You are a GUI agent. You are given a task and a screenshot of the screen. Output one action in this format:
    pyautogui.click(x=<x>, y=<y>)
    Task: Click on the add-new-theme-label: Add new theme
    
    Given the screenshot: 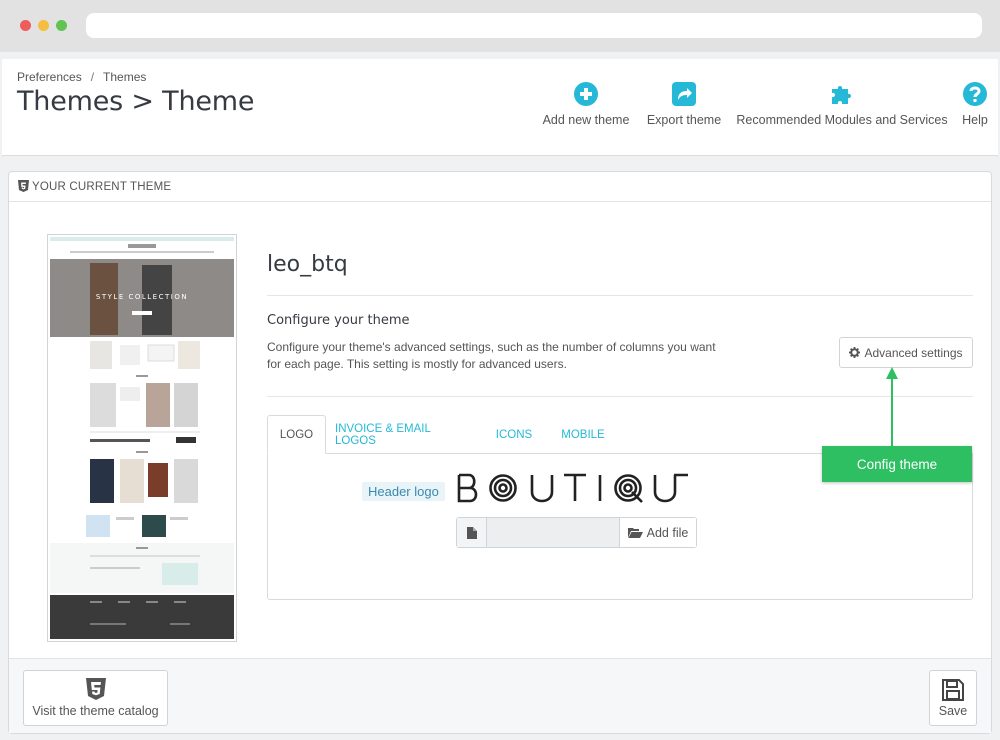 What is the action you would take?
    pyautogui.click(x=586, y=120)
    